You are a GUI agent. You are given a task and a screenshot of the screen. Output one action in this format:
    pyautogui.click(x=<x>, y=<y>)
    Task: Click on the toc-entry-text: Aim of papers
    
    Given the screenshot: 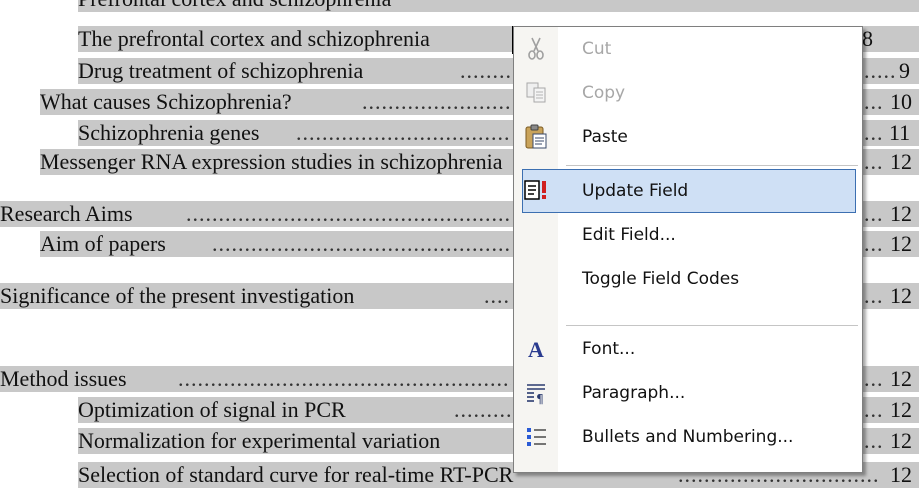 What is the action you would take?
    pyautogui.click(x=103, y=243)
    